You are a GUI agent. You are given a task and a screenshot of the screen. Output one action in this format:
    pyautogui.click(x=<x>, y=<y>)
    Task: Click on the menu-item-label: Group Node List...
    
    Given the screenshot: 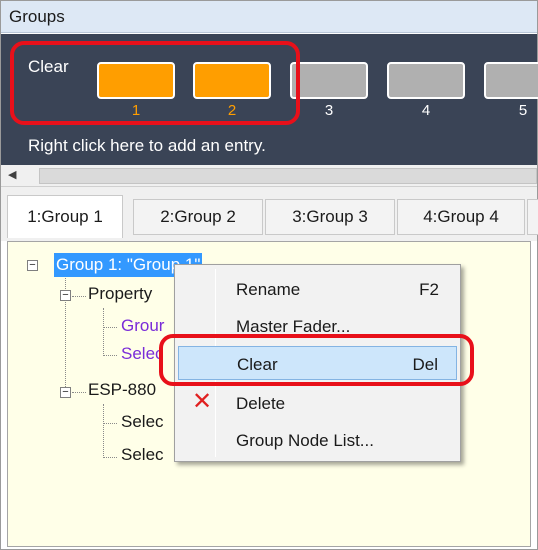 What is the action you would take?
    pyautogui.click(x=305, y=440)
    